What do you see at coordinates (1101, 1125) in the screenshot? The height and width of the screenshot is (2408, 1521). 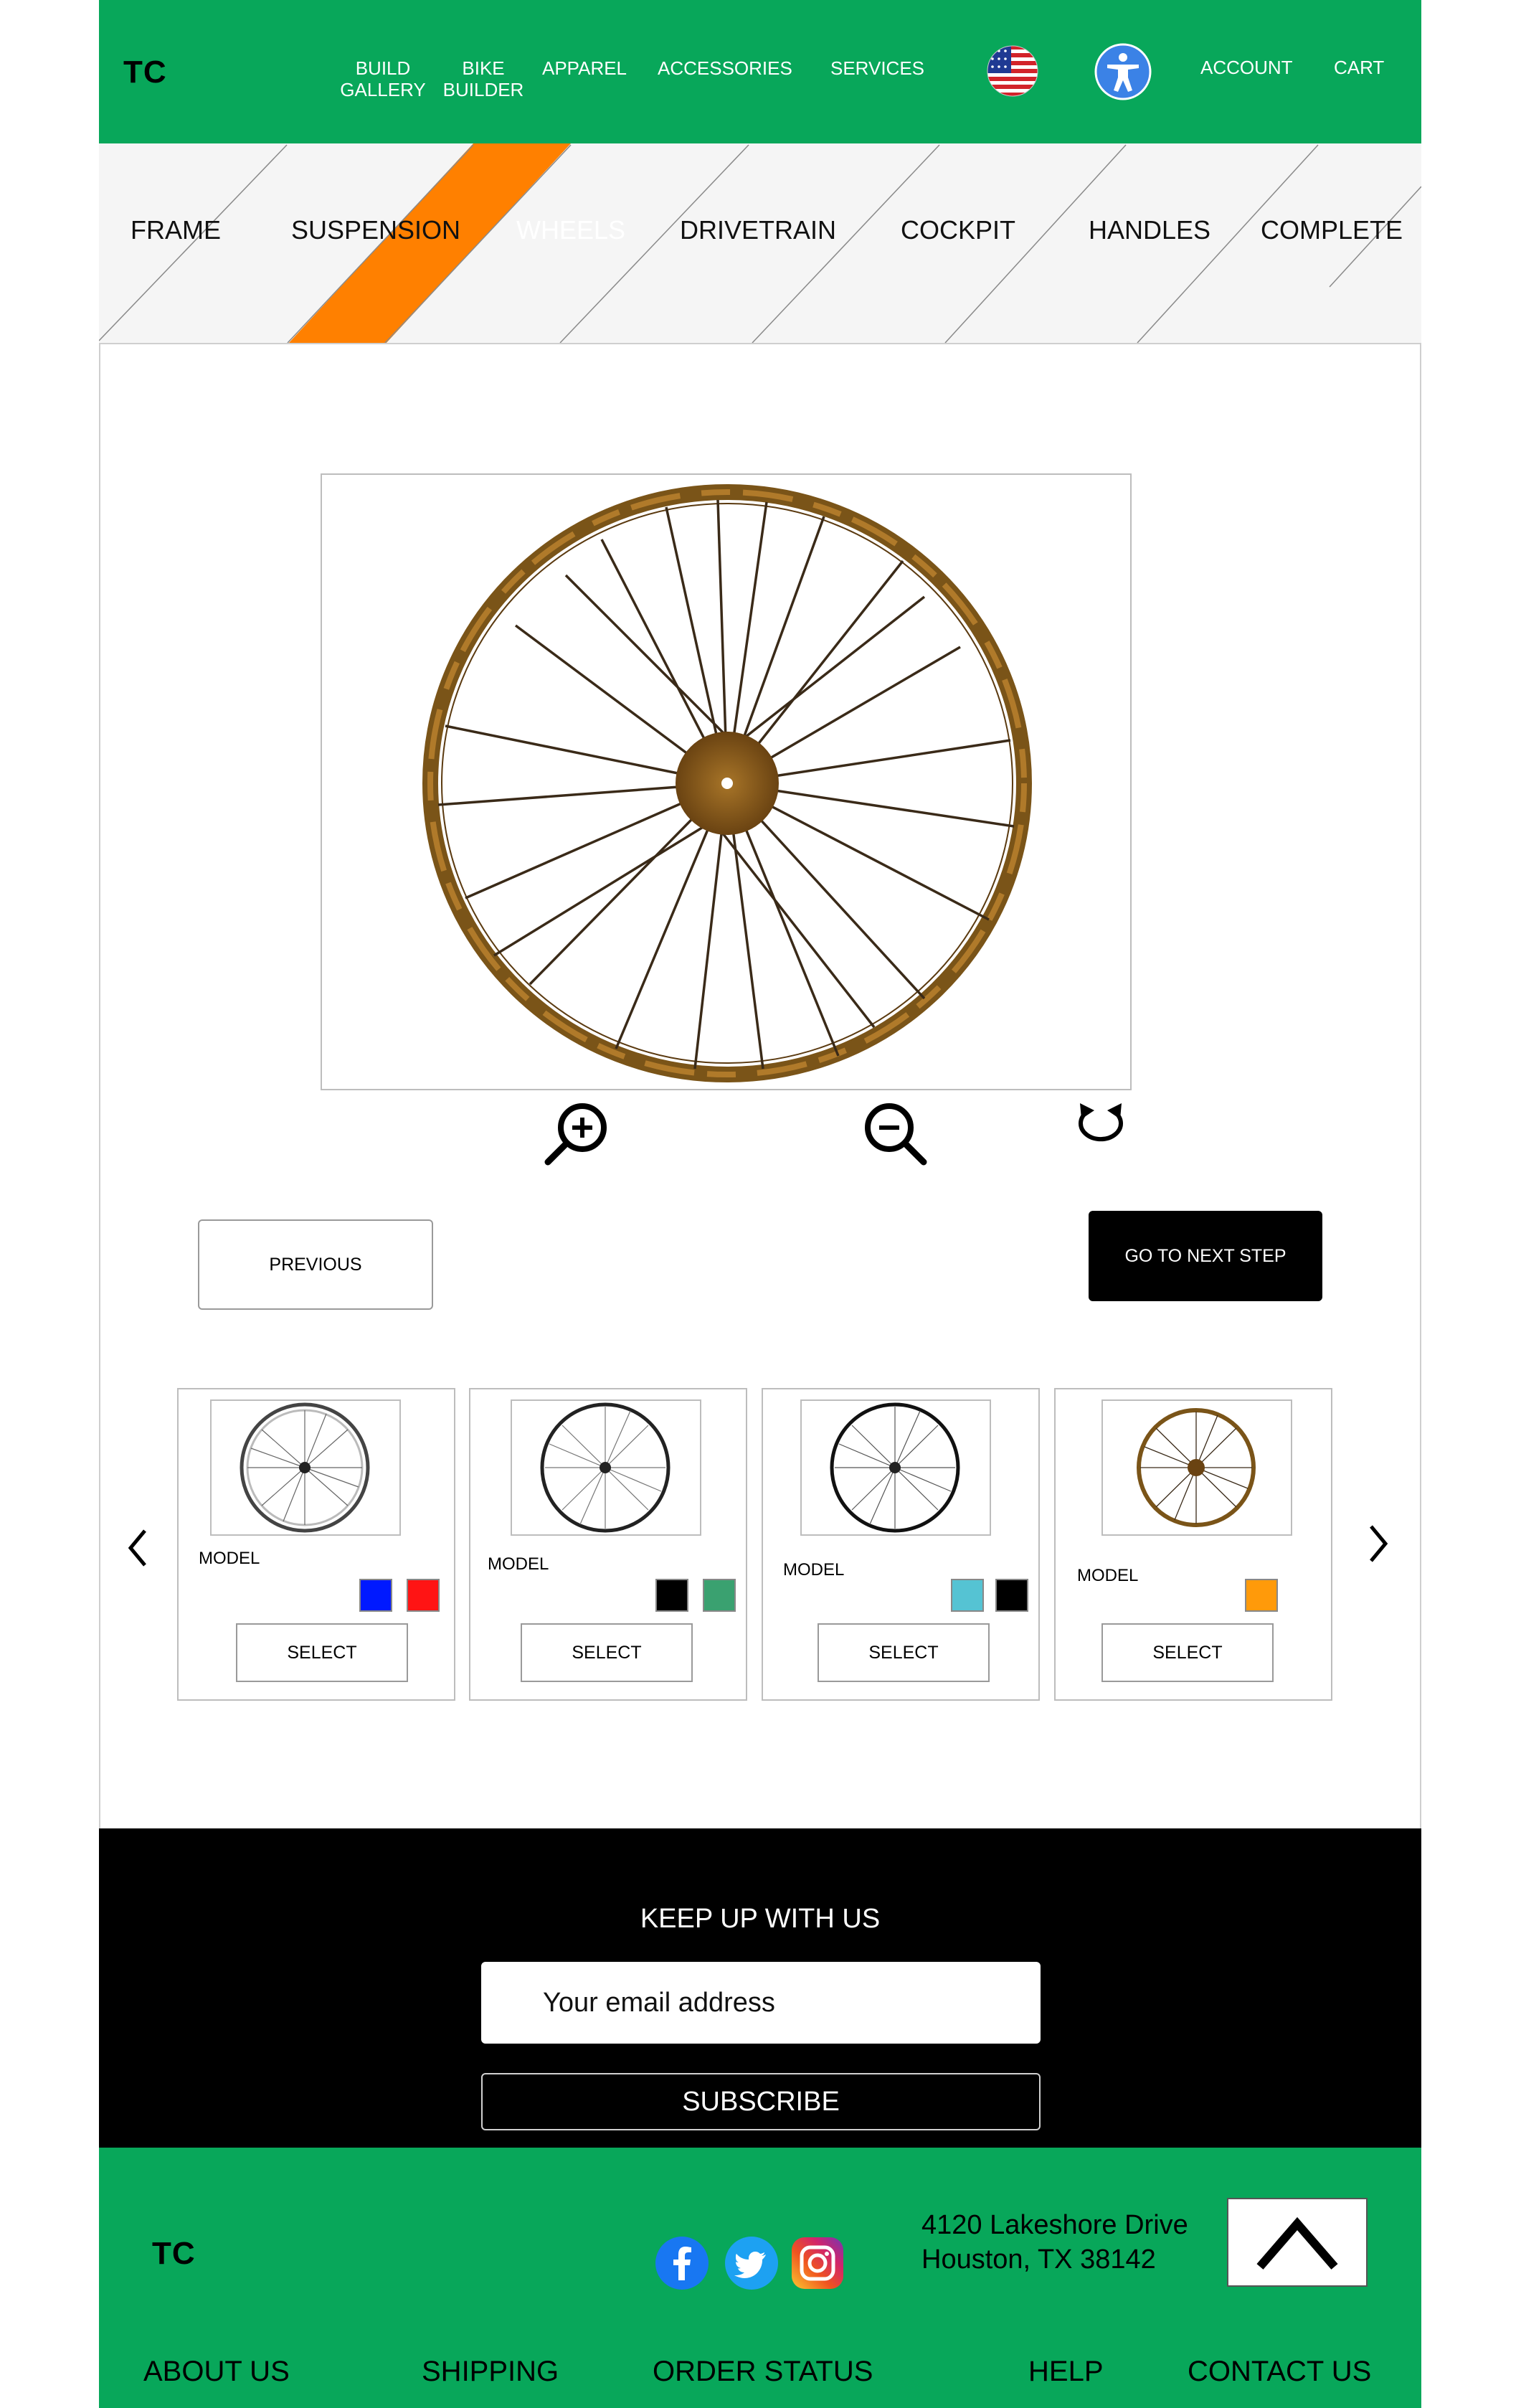 I see `rotate-icon` at bounding box center [1101, 1125].